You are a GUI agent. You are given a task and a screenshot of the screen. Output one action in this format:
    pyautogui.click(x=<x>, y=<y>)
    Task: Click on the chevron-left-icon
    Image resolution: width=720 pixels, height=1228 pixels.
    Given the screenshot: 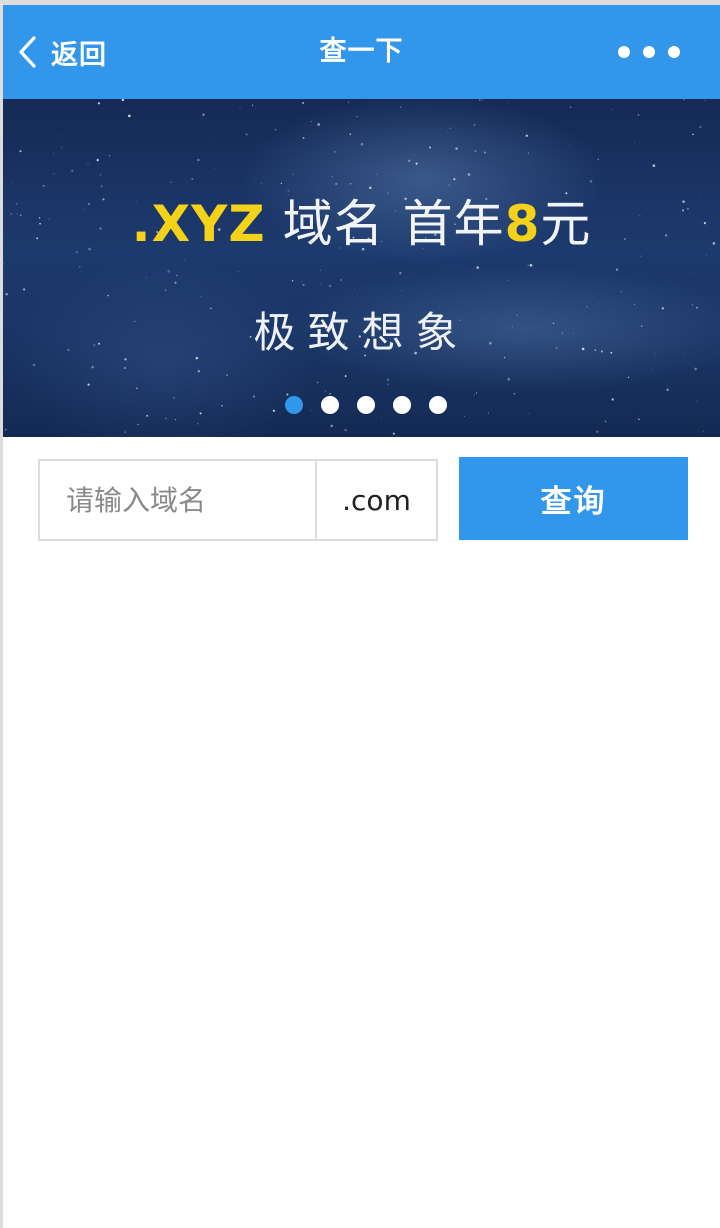 What is the action you would take?
    pyautogui.click(x=27, y=52)
    